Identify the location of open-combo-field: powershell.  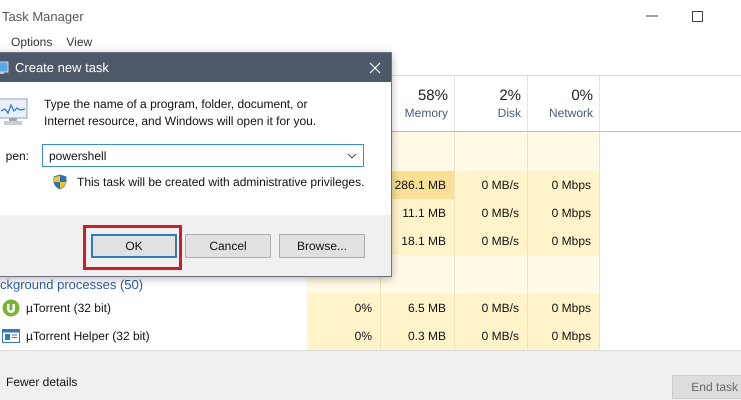
(203, 155).